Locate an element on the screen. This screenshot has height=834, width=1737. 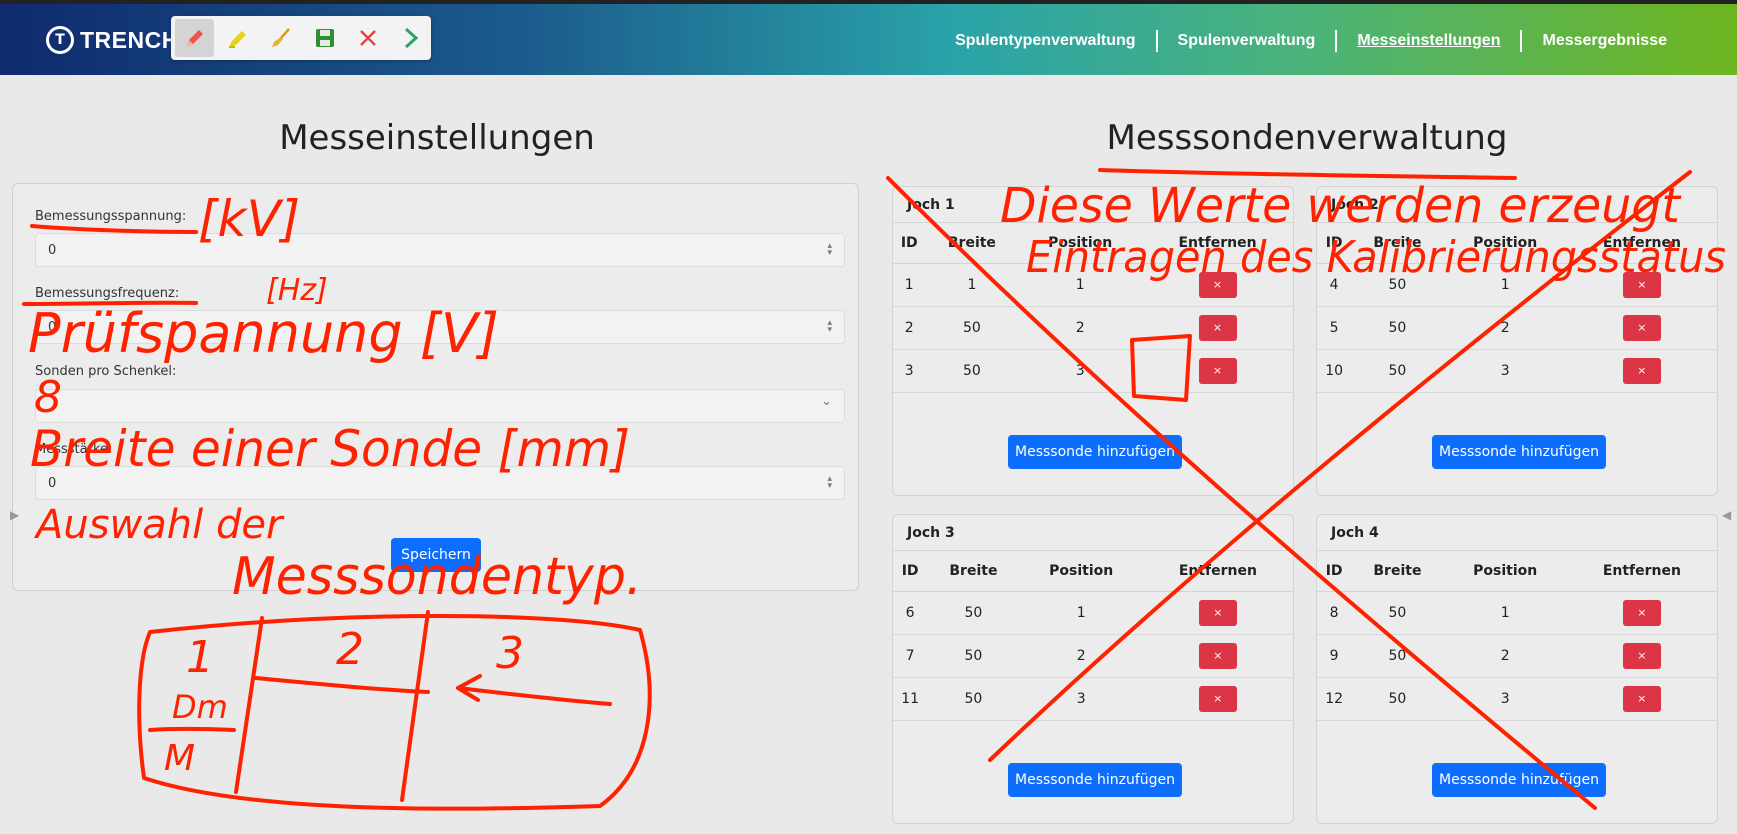
save-button: Speichern is located at coordinates (436, 555).